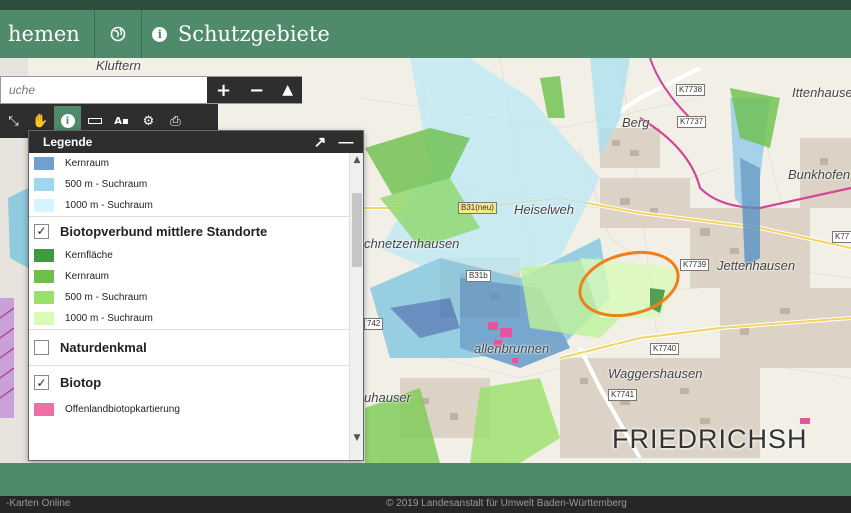 This screenshot has width=851, height=513. Describe the element at coordinates (756, 265) in the screenshot. I see `place-label-jettenhausen: Jettenhausen` at that location.